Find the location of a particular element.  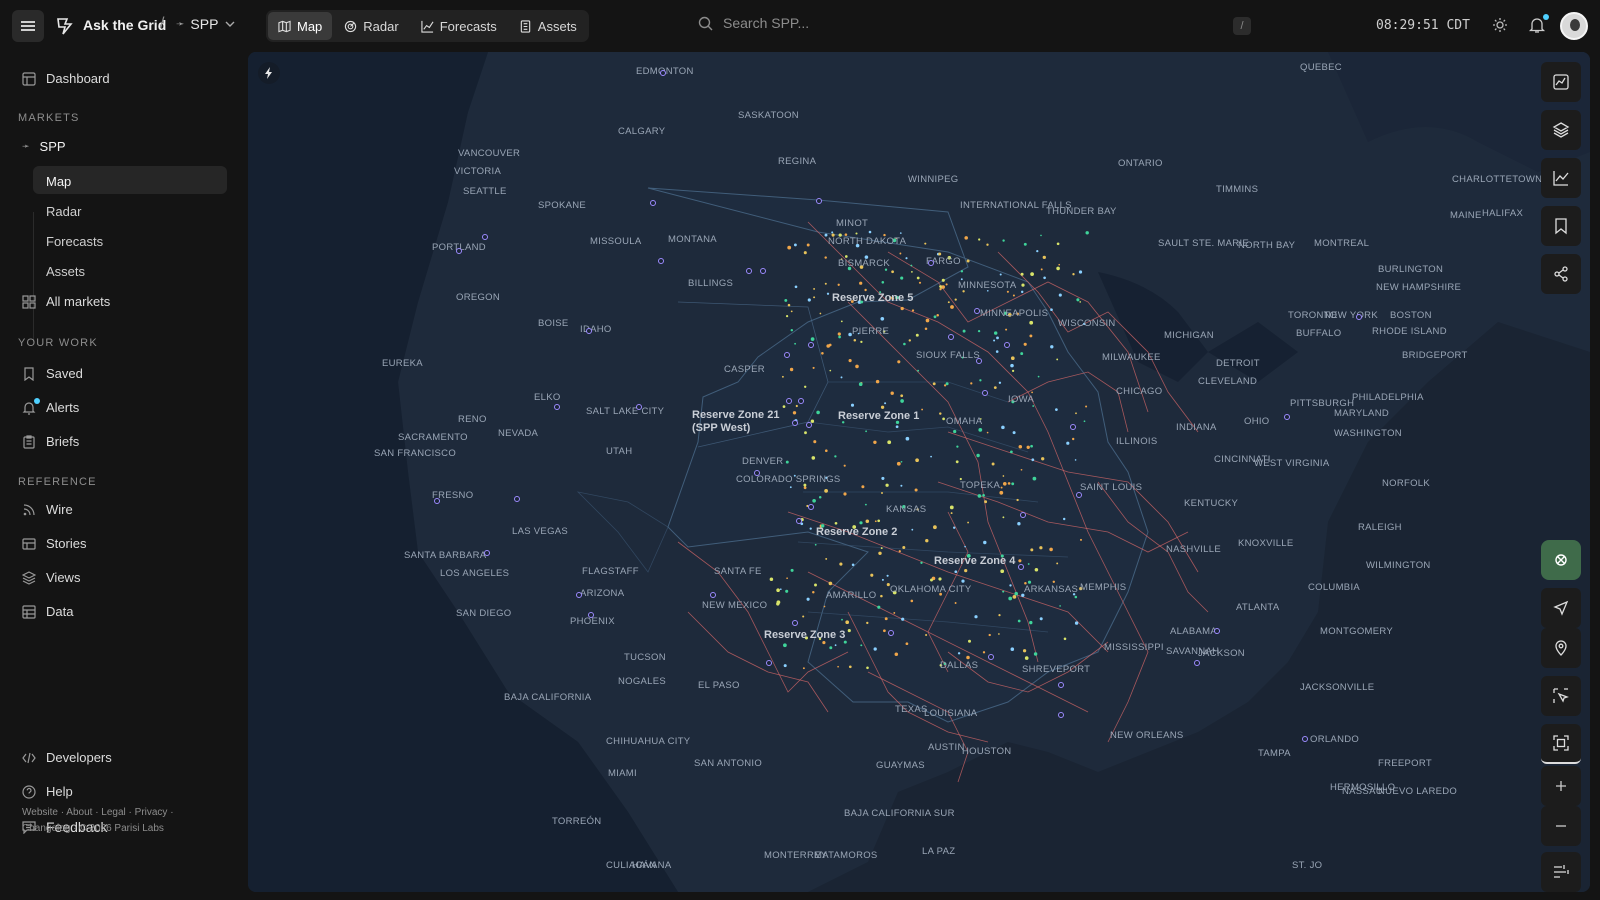

basemap-button is located at coordinates (1561, 560).